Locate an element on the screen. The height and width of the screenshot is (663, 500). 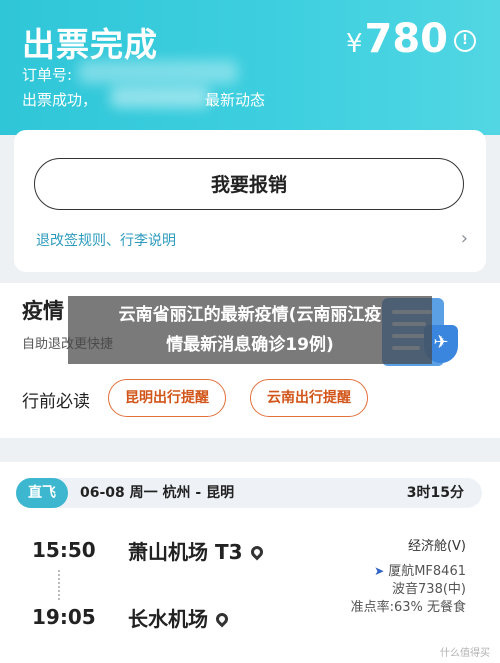
price: ¥780 is located at coordinates (397, 39).